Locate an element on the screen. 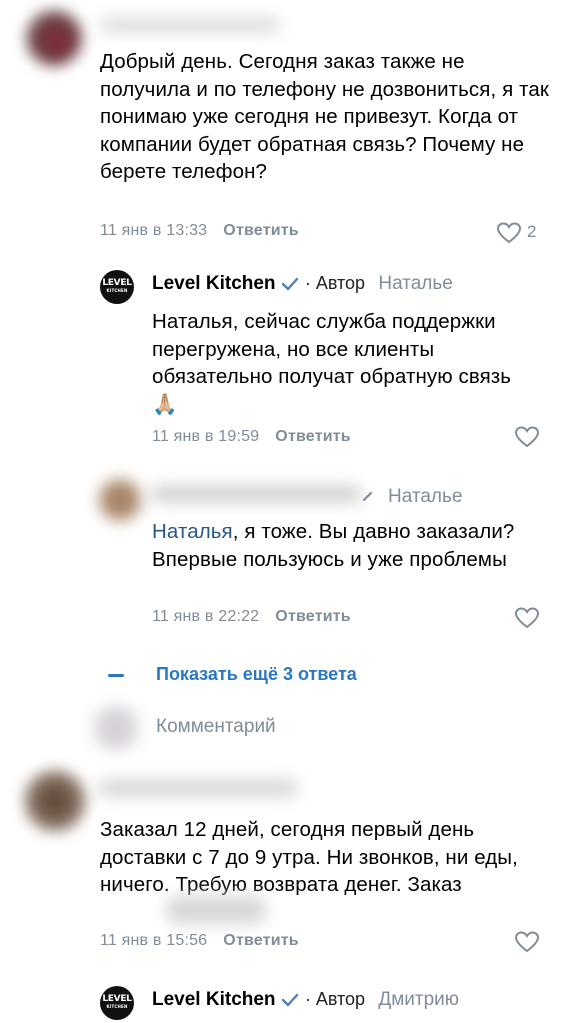 The image size is (564, 1023). show-more-dash is located at coordinates (116, 675).